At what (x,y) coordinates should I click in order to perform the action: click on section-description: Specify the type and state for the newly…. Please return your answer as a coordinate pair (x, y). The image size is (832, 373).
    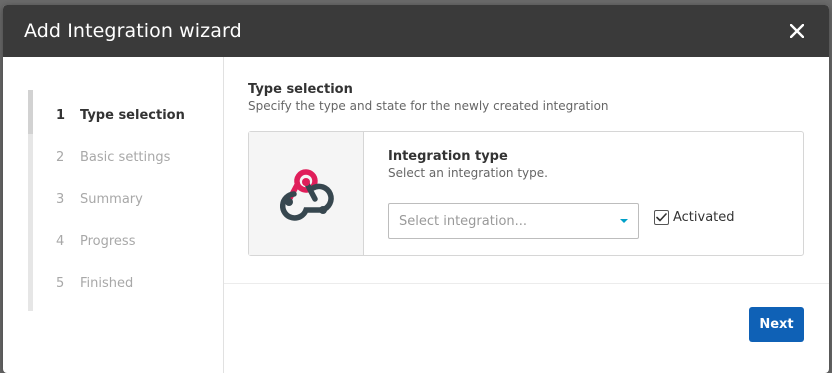
    Looking at the image, I should click on (428, 106).